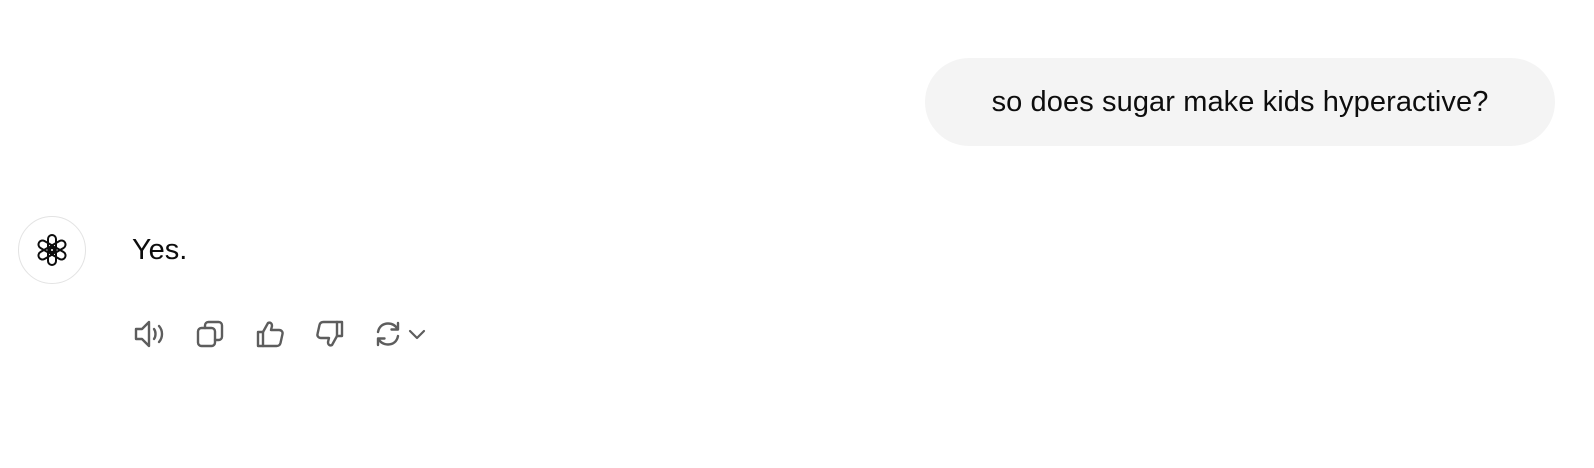 Image resolution: width=1594 pixels, height=468 pixels. I want to click on thumbs-down-icon, so click(330, 333).